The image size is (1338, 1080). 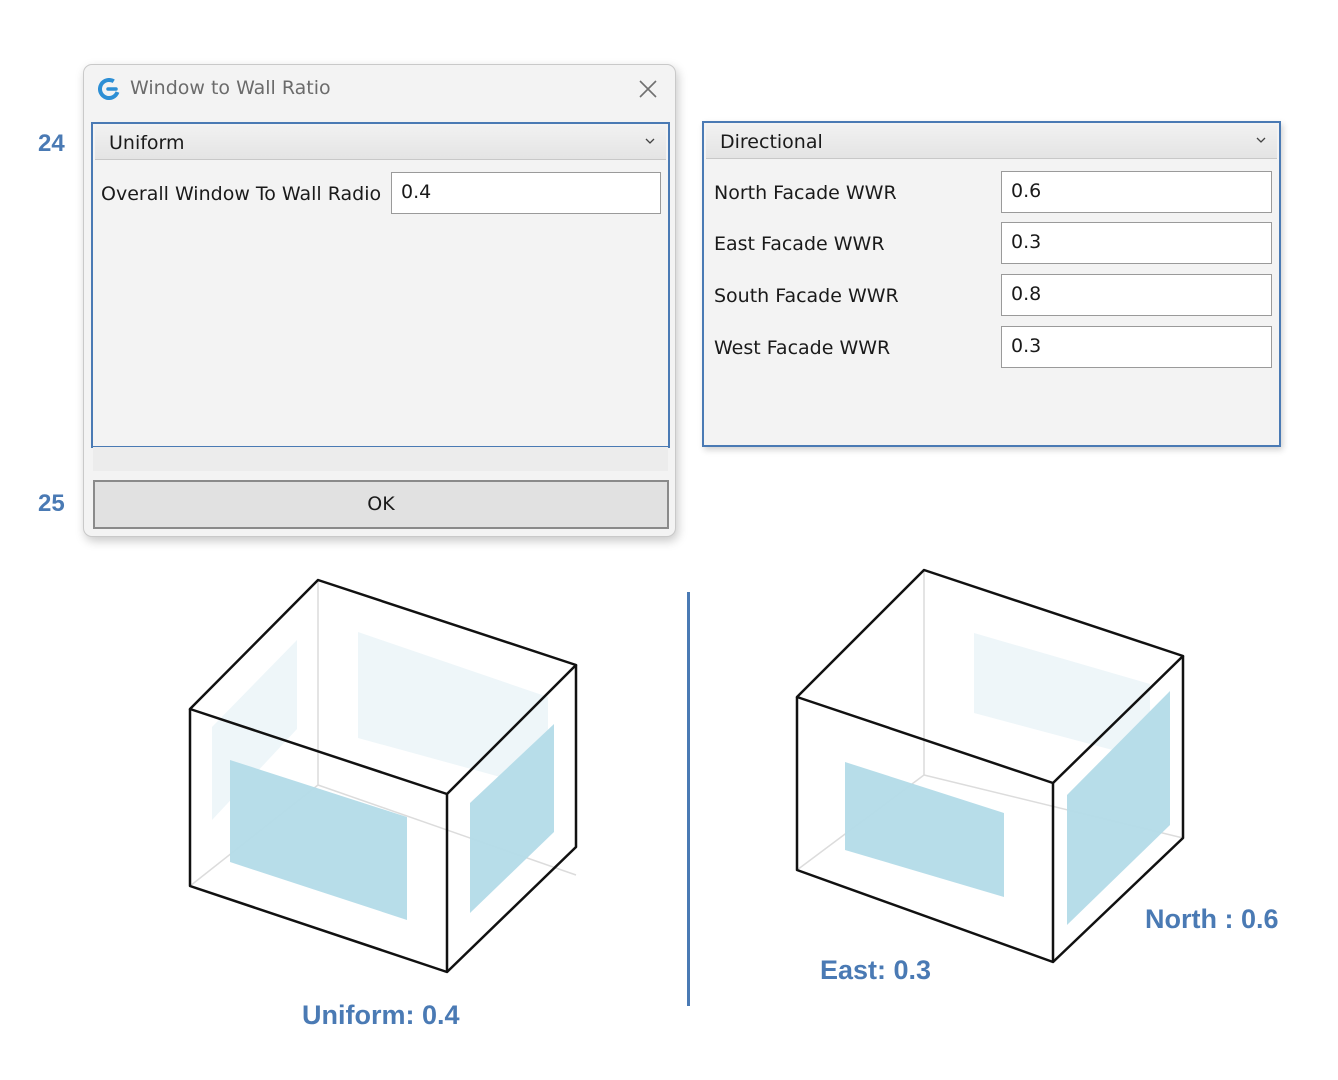 What do you see at coordinates (51, 503) in the screenshot?
I see `callout-25: 25` at bounding box center [51, 503].